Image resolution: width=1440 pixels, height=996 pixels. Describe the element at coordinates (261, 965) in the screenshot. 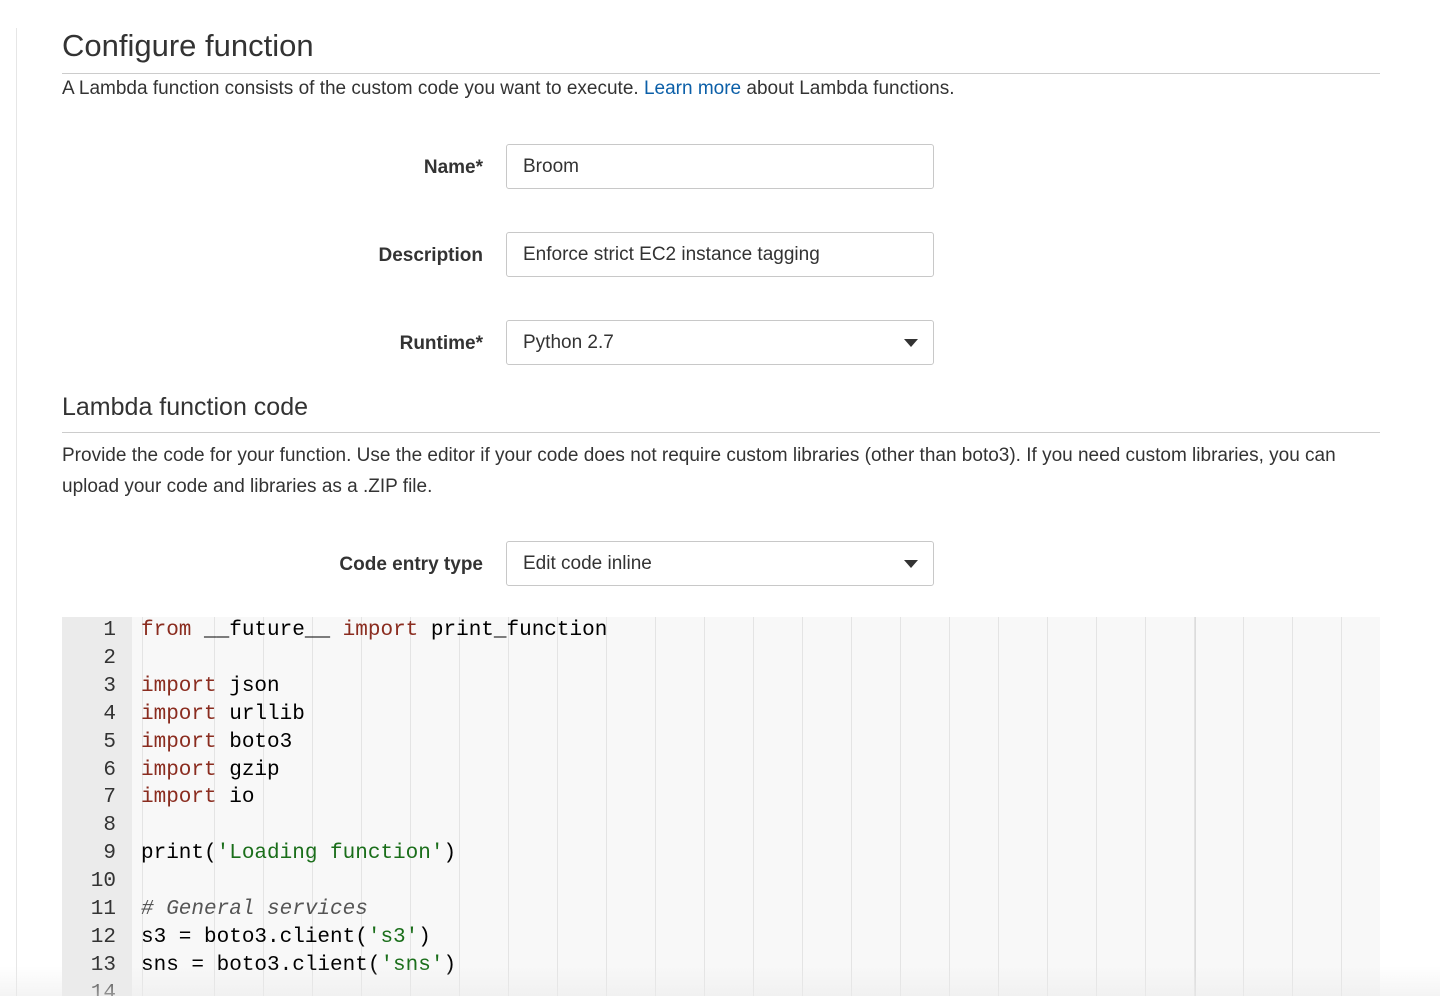

I see `code-token: sns = boto3.client(` at that location.